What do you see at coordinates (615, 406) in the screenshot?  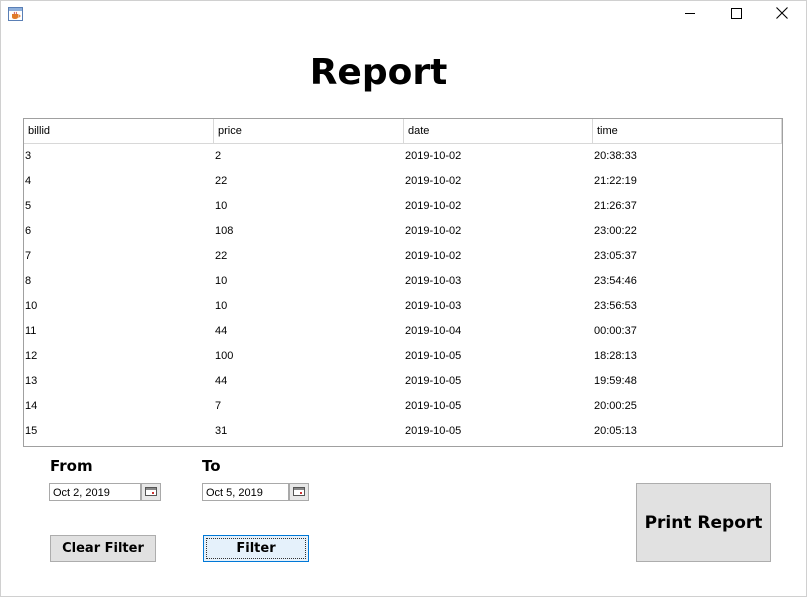 I see `table-cell-time: 20:00:25` at bounding box center [615, 406].